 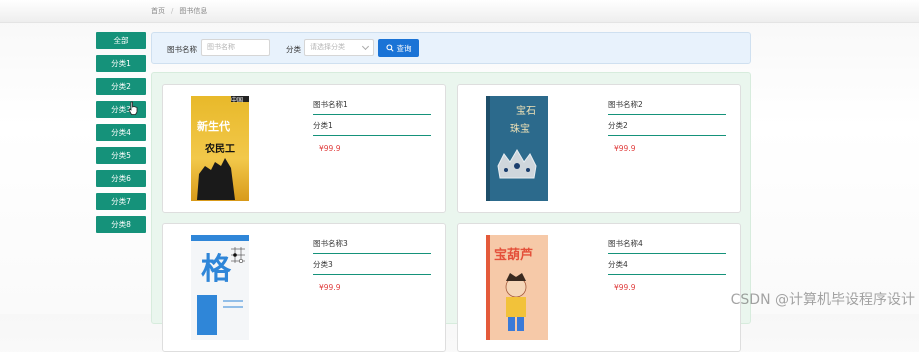 I want to click on category-2-button: 分类2, so click(x=121, y=86).